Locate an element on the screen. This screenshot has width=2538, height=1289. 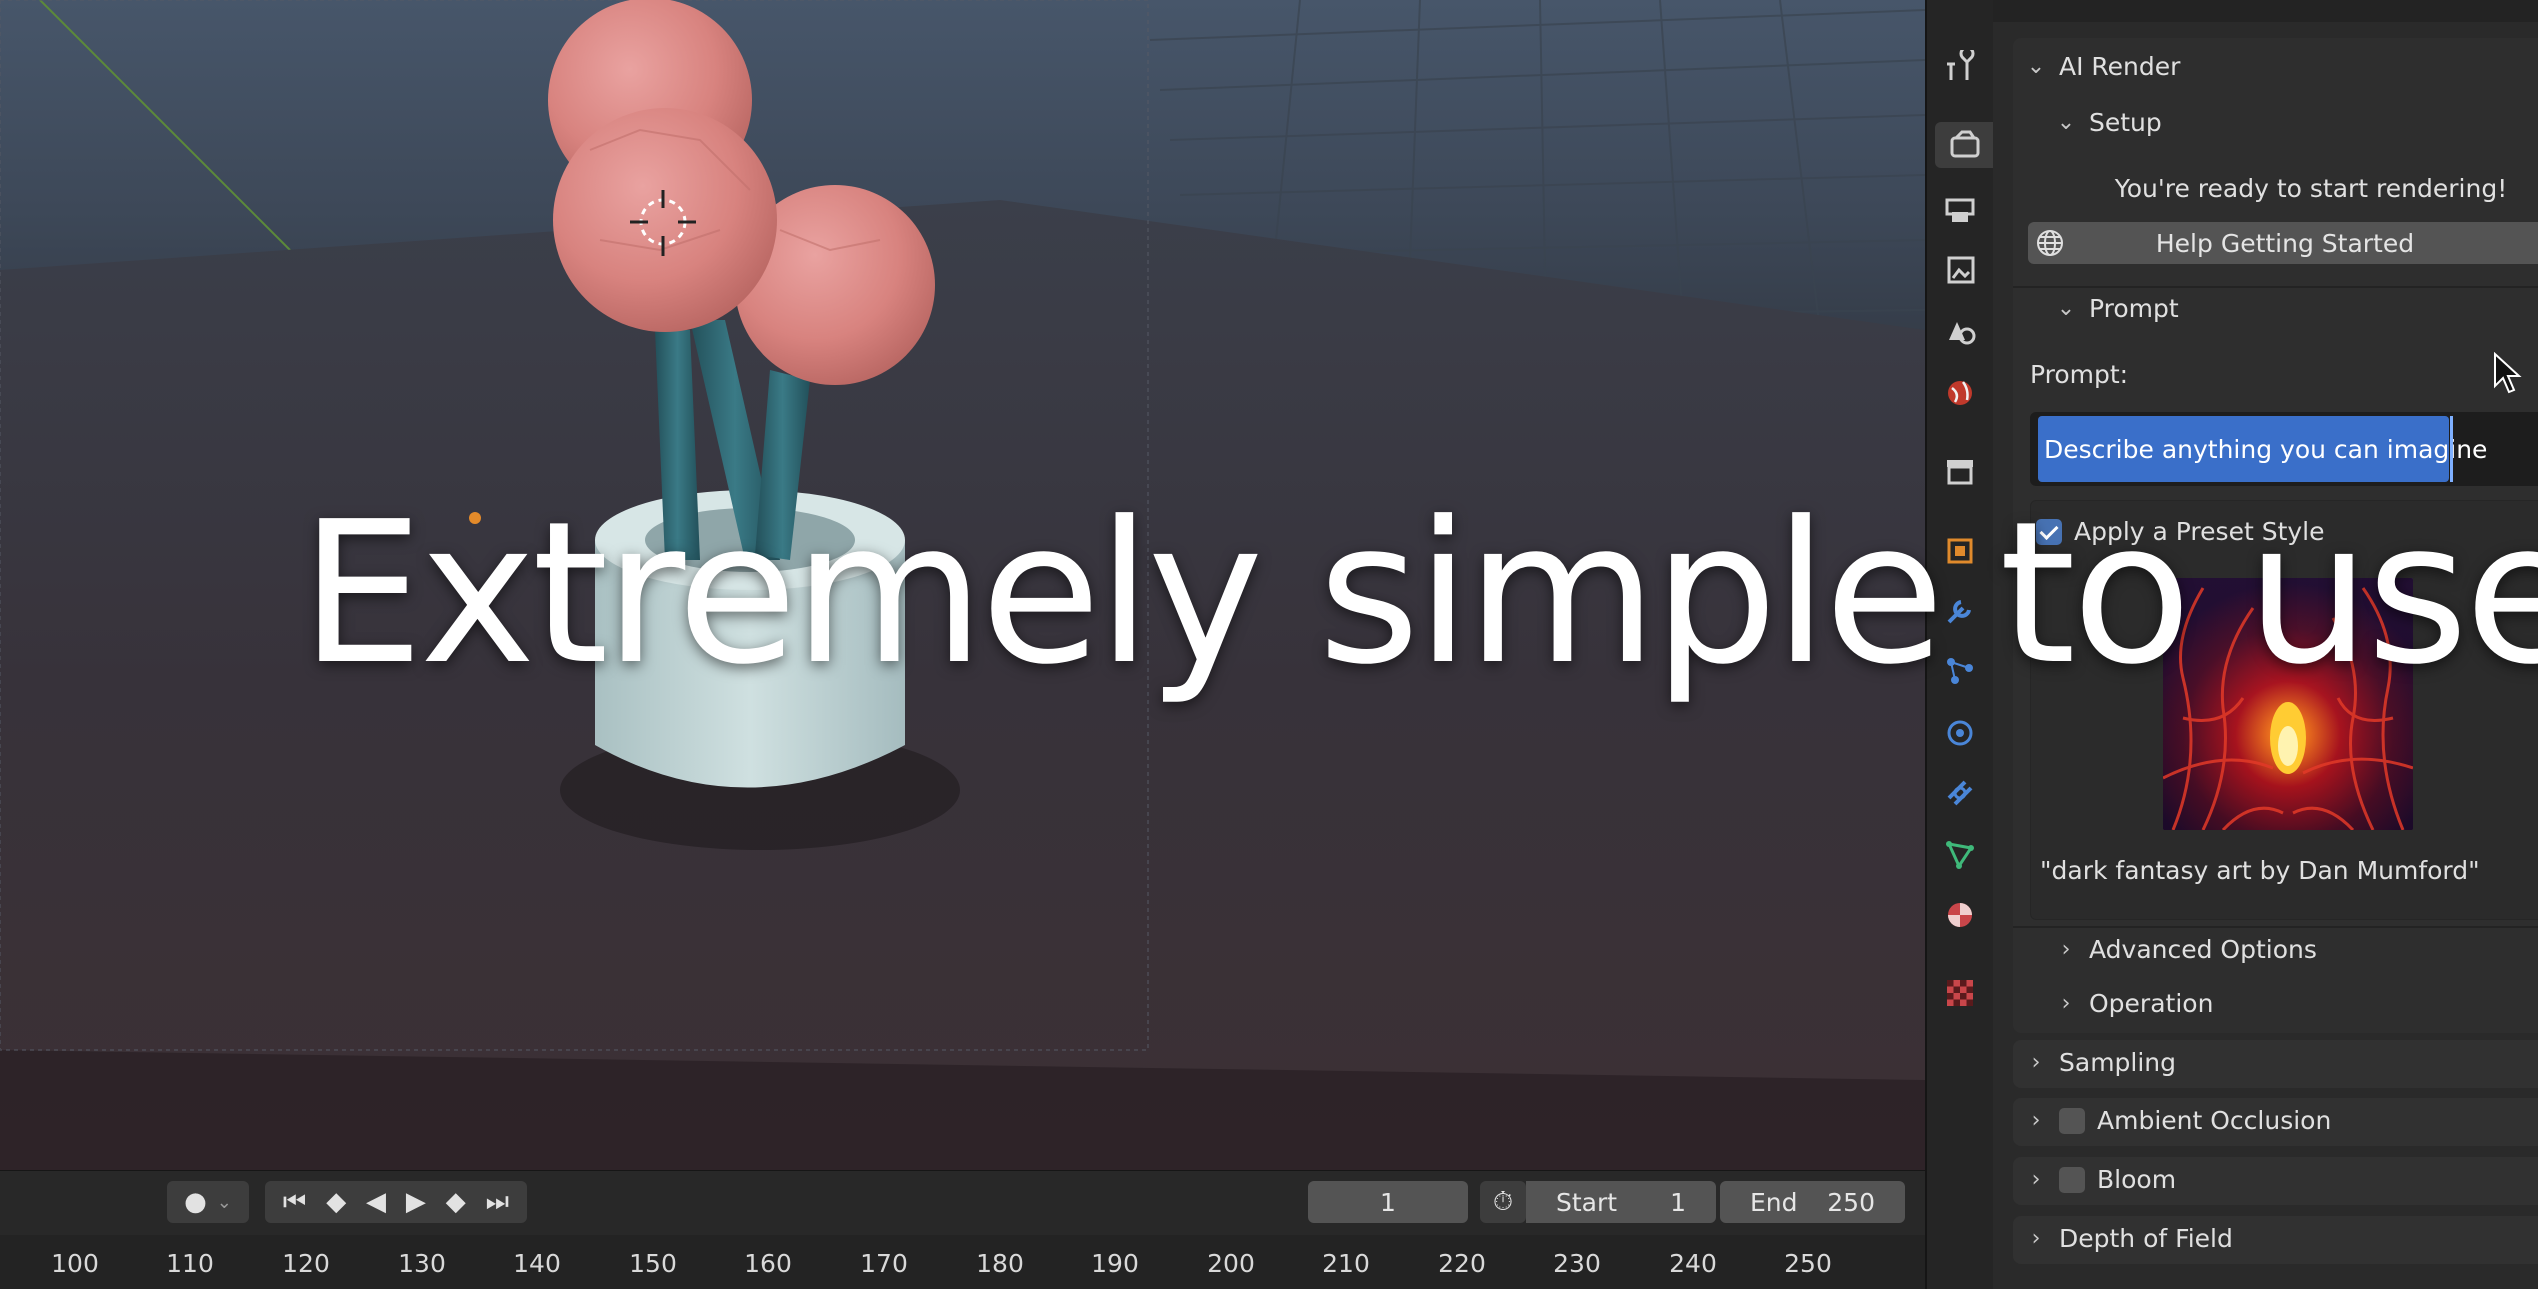
properties-header is located at coordinates (2265, 11).